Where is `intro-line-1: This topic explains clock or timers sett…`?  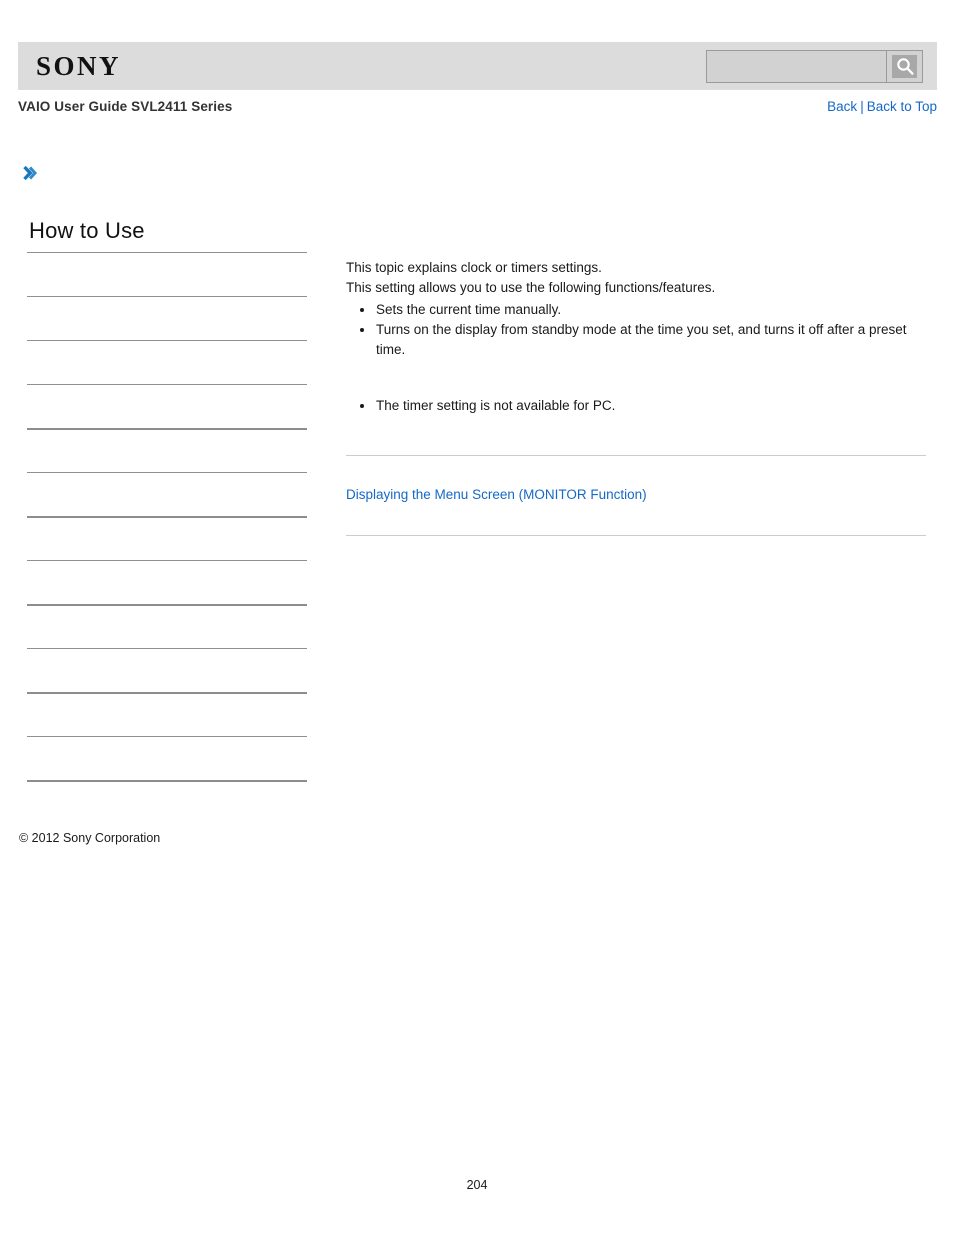
intro-line-1: This topic explains clock or timers sett… is located at coordinates (474, 267).